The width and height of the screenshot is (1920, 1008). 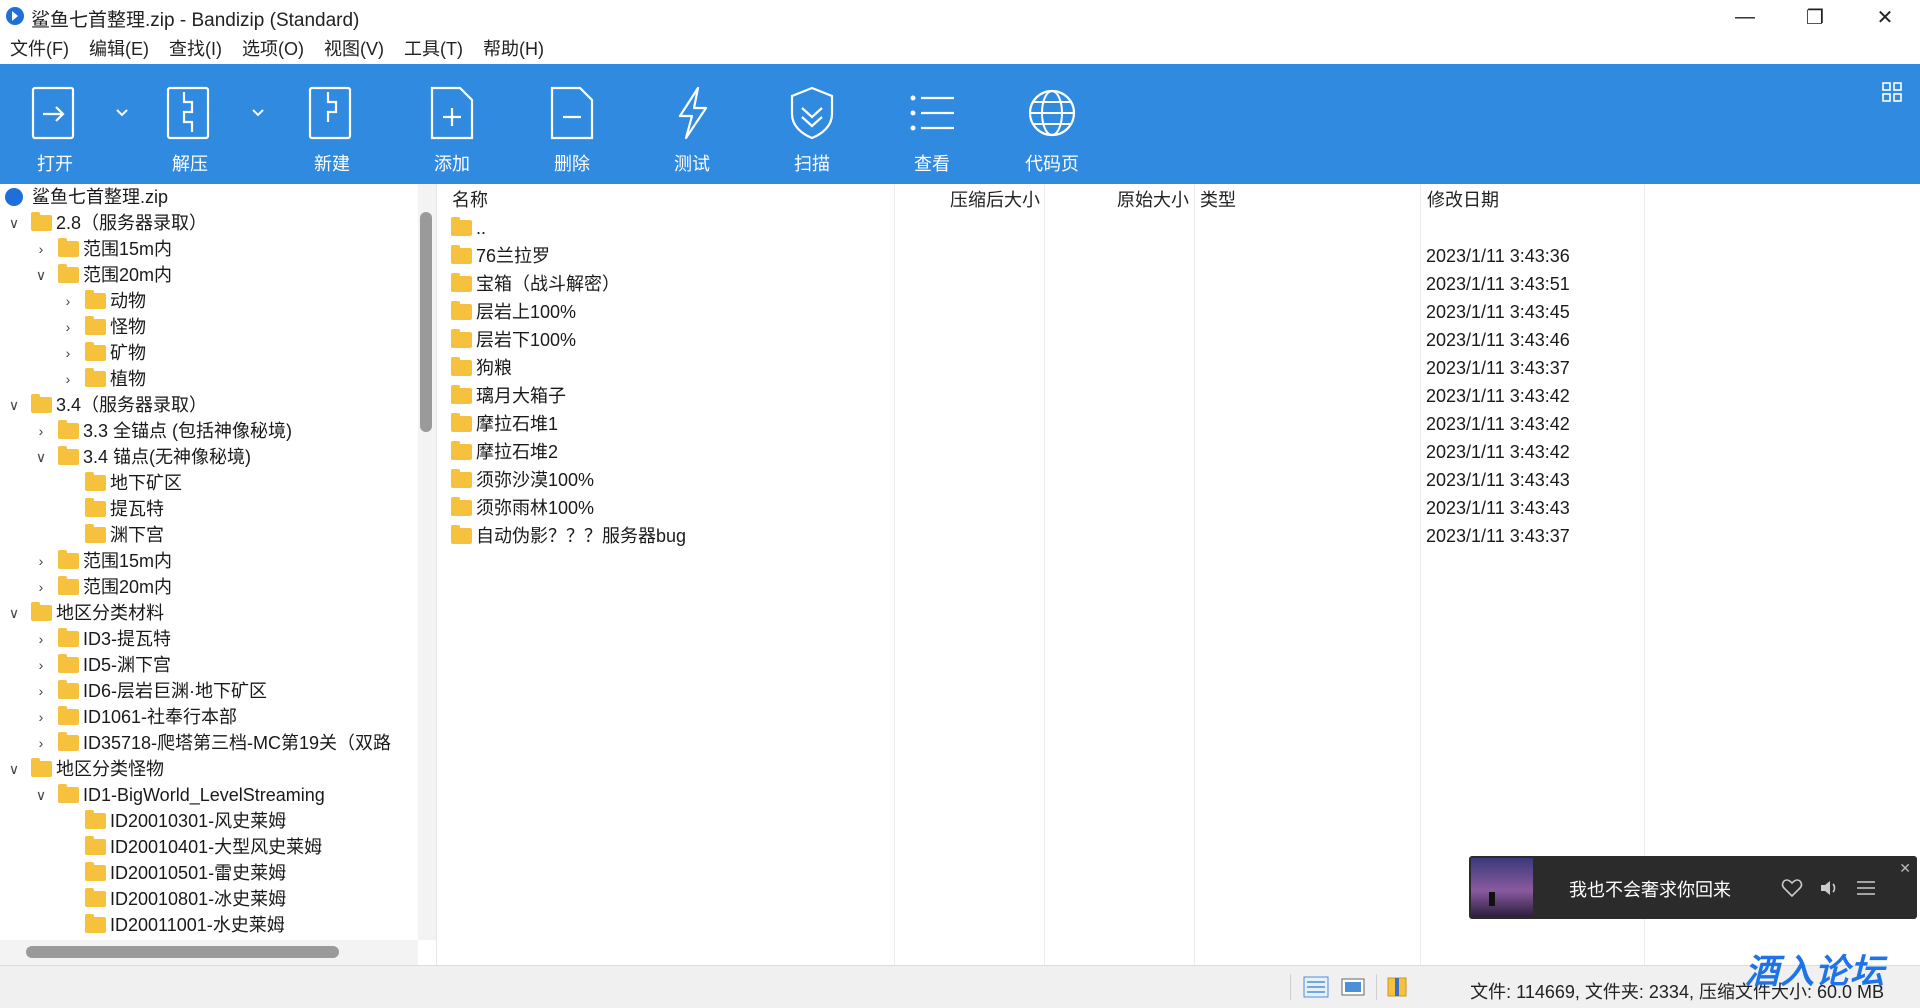 What do you see at coordinates (1052, 124) in the screenshot?
I see `codepage-button: 代码页` at bounding box center [1052, 124].